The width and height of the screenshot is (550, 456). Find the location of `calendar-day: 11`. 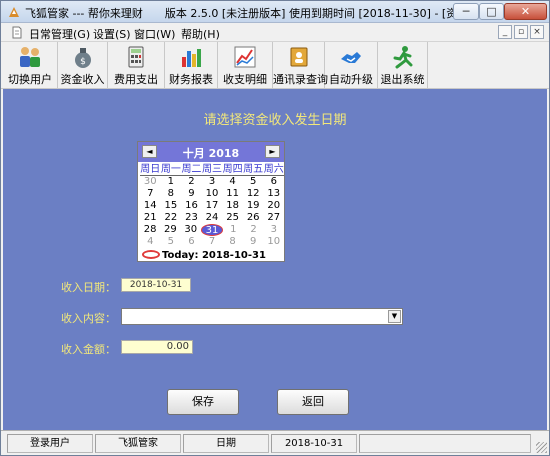

calendar-day: 11 is located at coordinates (232, 194).